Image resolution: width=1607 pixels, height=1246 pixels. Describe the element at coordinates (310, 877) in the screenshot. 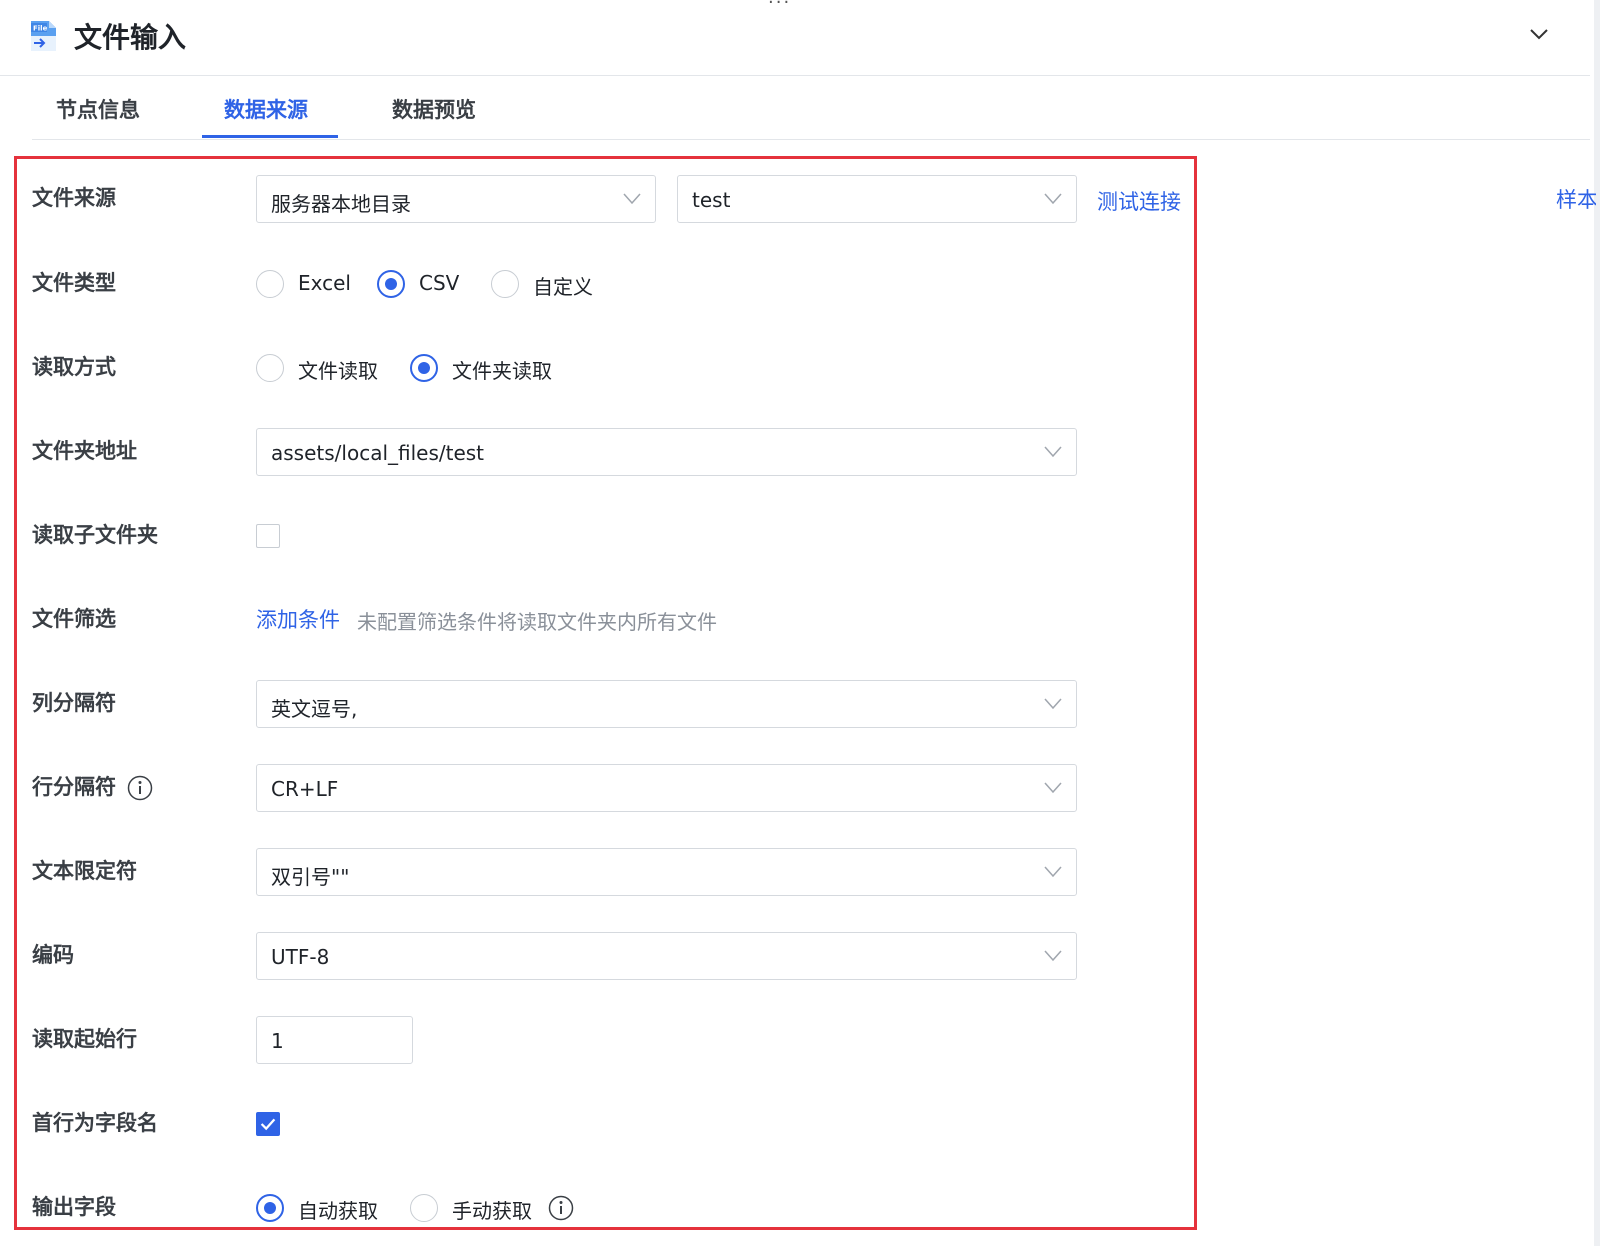

I see `text-qualifier-value: 双引号""` at that location.